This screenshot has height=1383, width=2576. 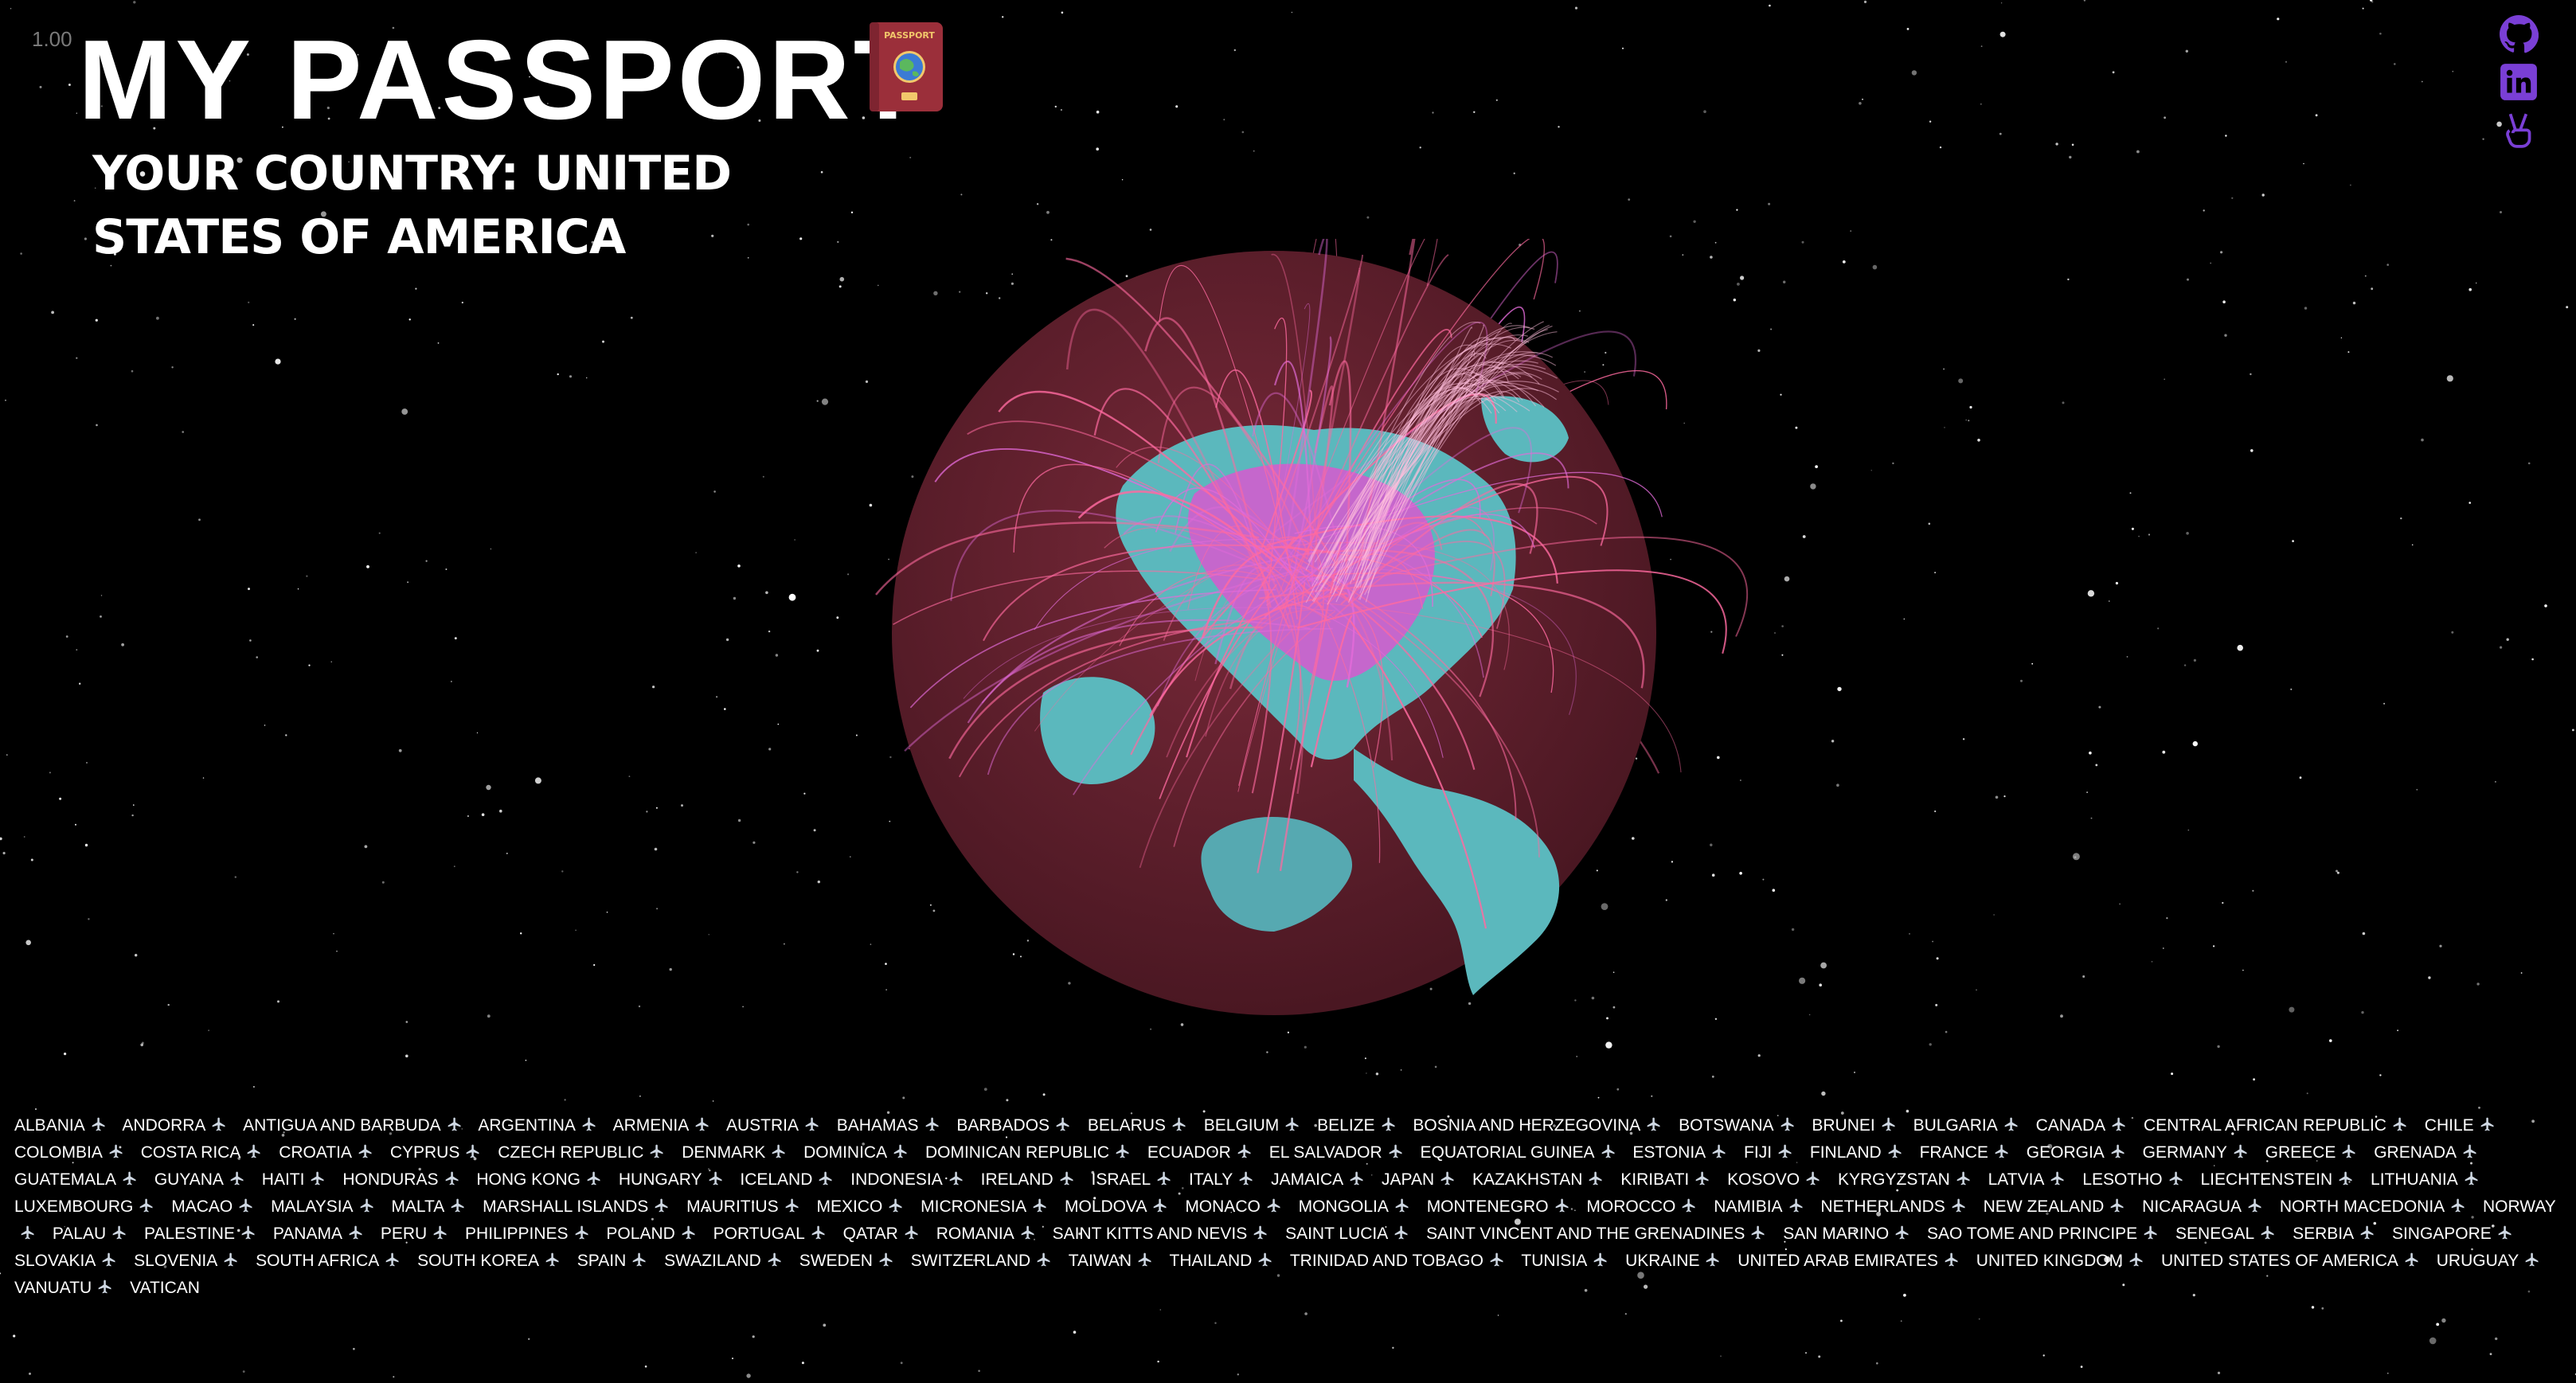 I want to click on country-item: SLOVENIA, so click(x=176, y=1261).